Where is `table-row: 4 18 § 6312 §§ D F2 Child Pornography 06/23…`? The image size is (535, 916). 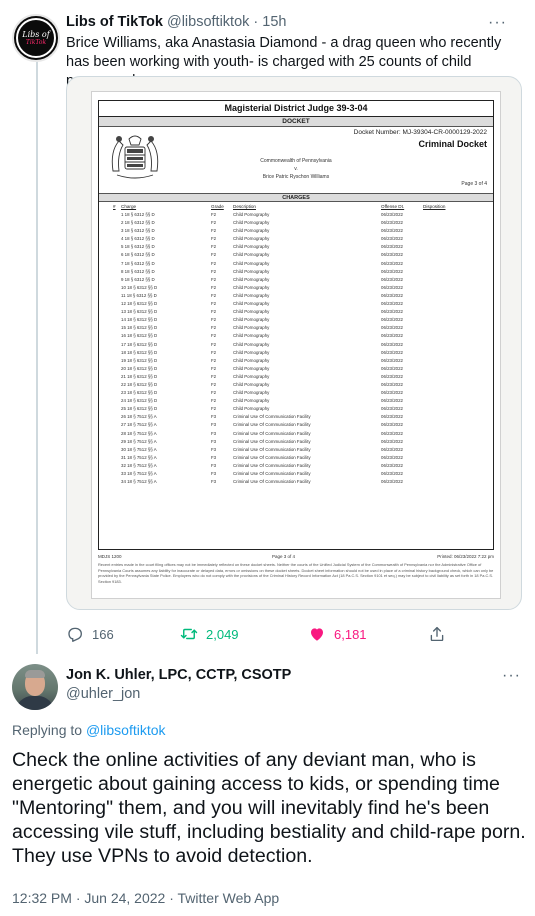 table-row: 4 18 § 6312 §§ D F2 Child Pornography 06/23… is located at coordinates (296, 240).